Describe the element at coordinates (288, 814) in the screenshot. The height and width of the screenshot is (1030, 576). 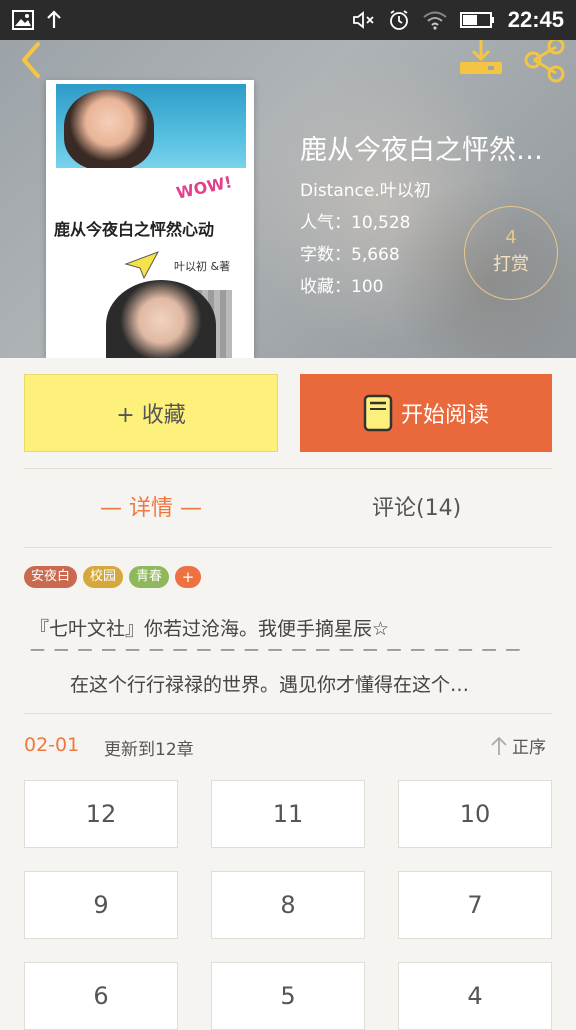
I see `chapter-button-11: 11` at that location.